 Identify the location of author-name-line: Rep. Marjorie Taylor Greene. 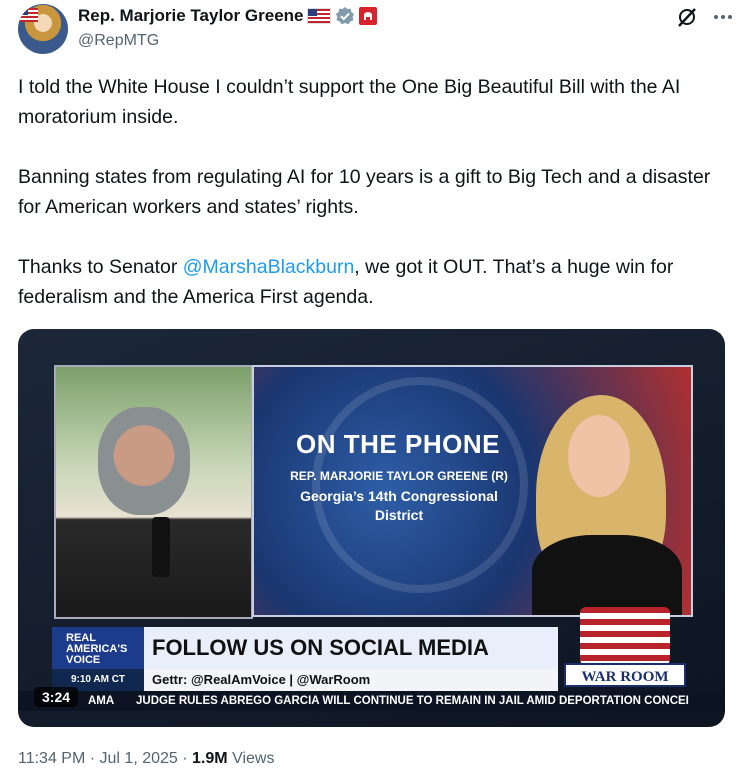
(228, 16).